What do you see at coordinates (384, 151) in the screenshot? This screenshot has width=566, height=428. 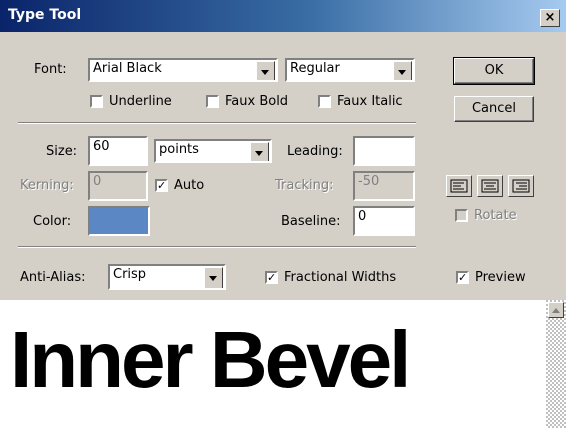 I see `leading-input` at bounding box center [384, 151].